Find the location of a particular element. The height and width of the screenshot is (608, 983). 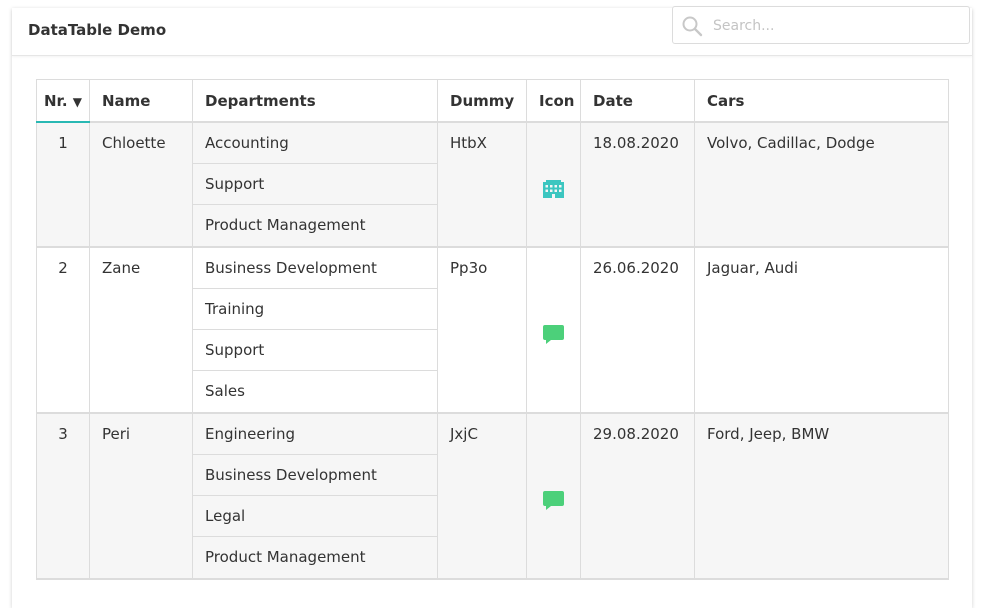

cell-dummy: Pp3o is located at coordinates (482, 330).